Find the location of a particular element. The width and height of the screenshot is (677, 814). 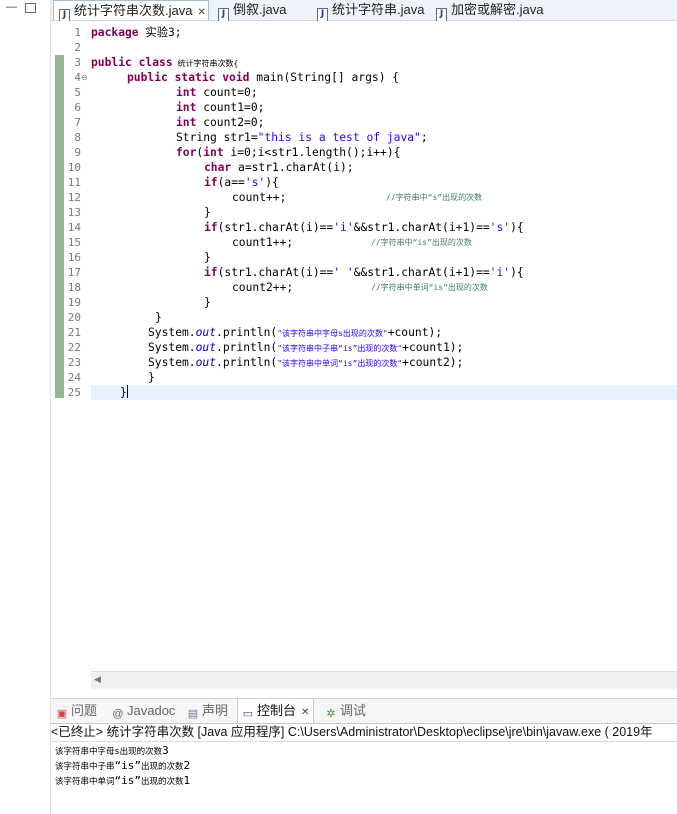

tab-daoxu: J 倒叙.java is located at coordinates (252, 11).